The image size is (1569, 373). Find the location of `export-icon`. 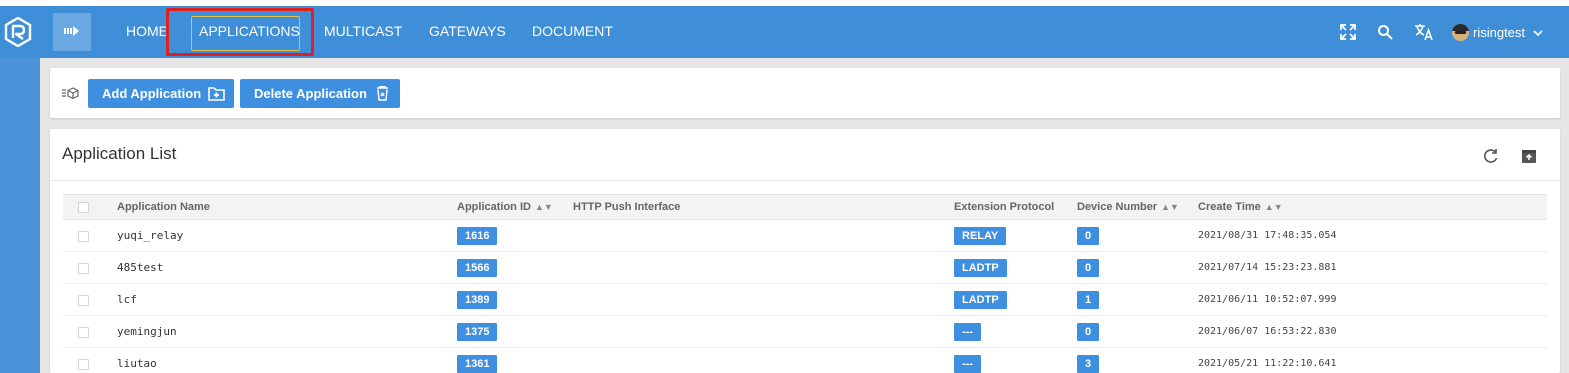

export-icon is located at coordinates (1529, 156).